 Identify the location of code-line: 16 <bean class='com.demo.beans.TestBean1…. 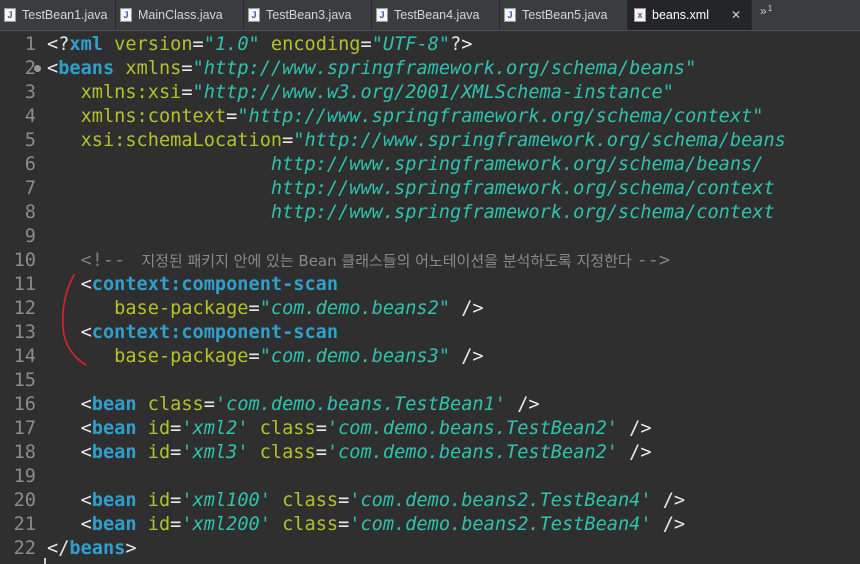
(430, 405).